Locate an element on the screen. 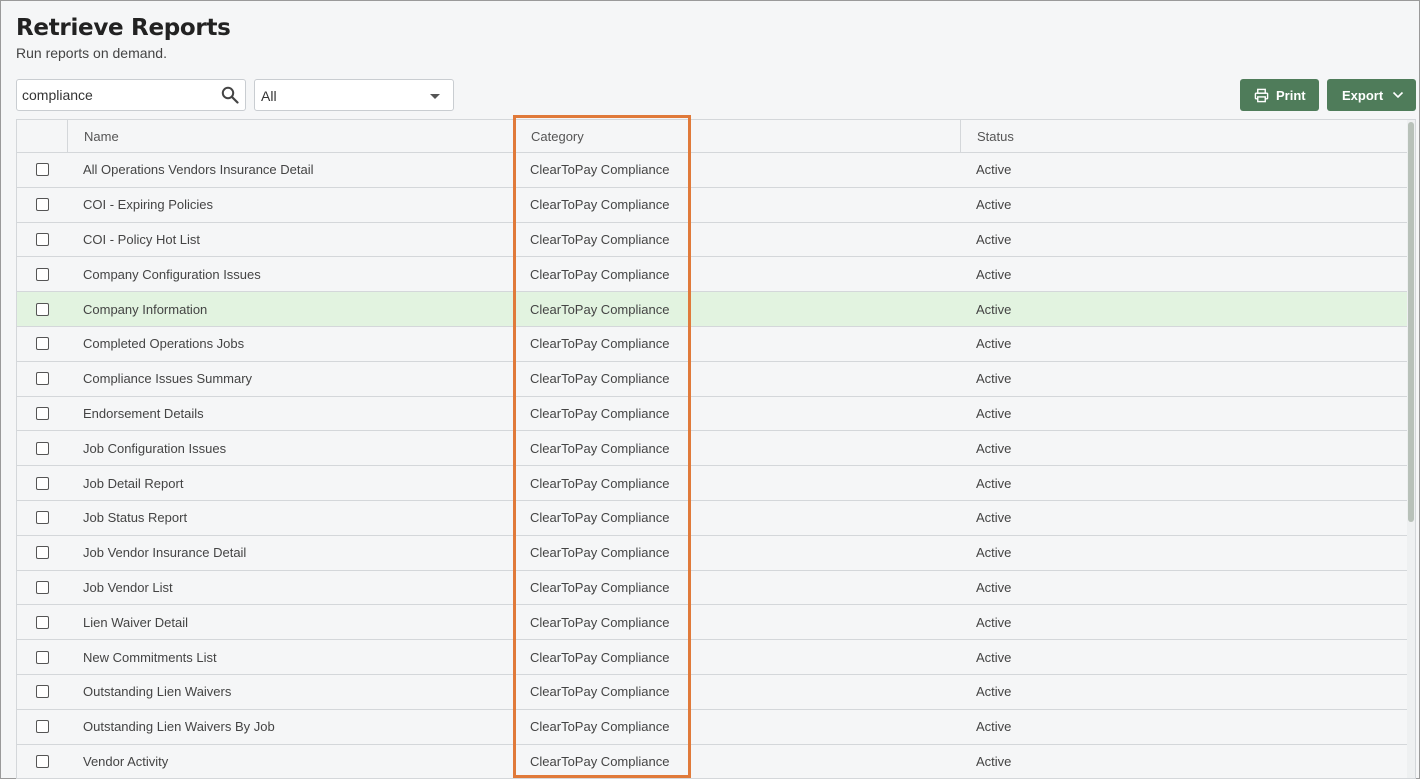 The image size is (1420, 779). report-name: Job Vendor Insurance Detail is located at coordinates (290, 553).